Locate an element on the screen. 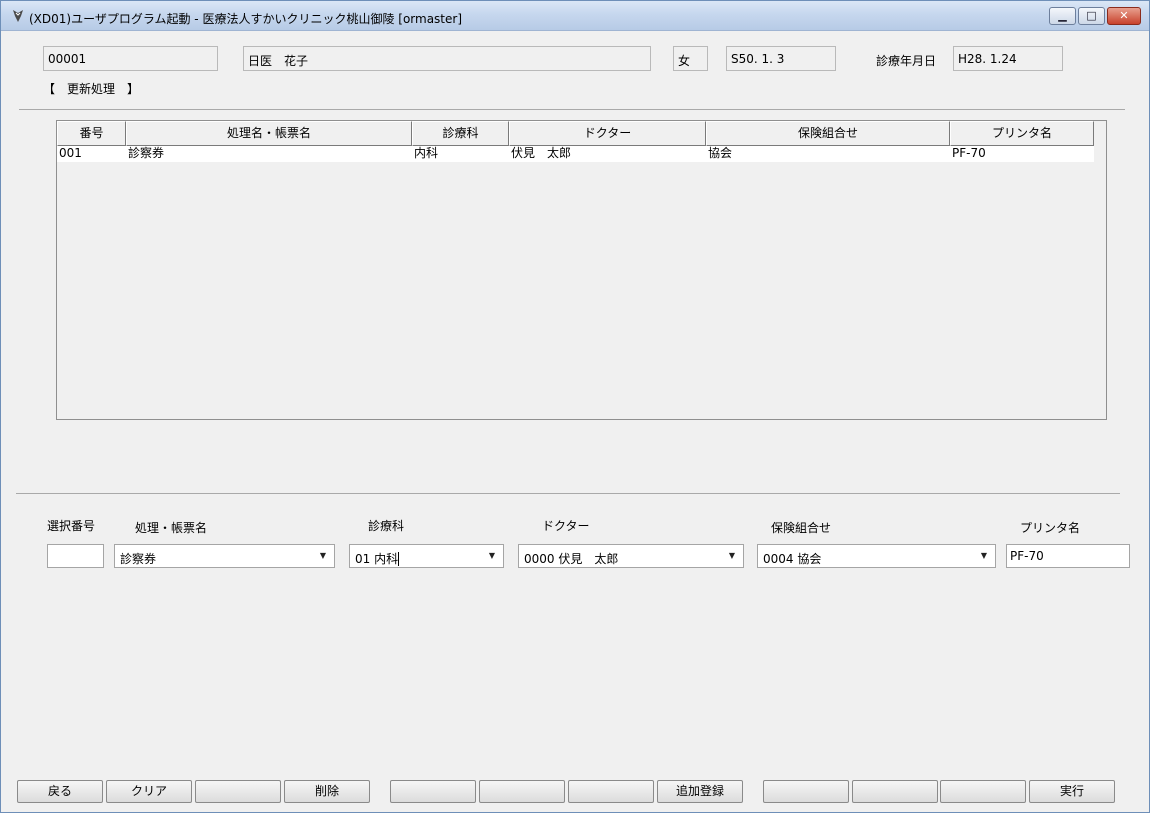 The width and height of the screenshot is (1150, 813). visit-date-label: 診療年月日 is located at coordinates (906, 61).